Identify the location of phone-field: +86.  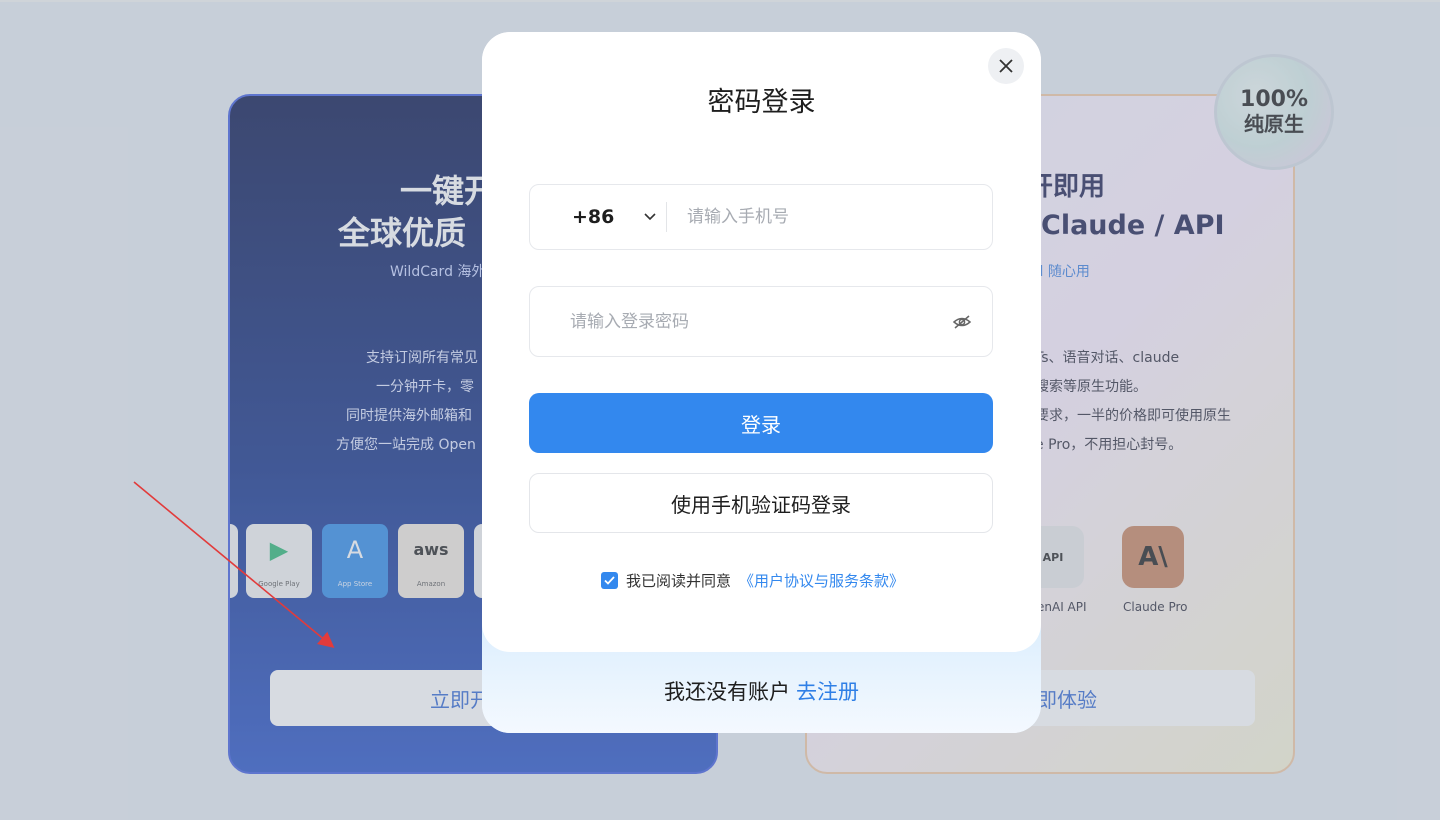
(761, 217).